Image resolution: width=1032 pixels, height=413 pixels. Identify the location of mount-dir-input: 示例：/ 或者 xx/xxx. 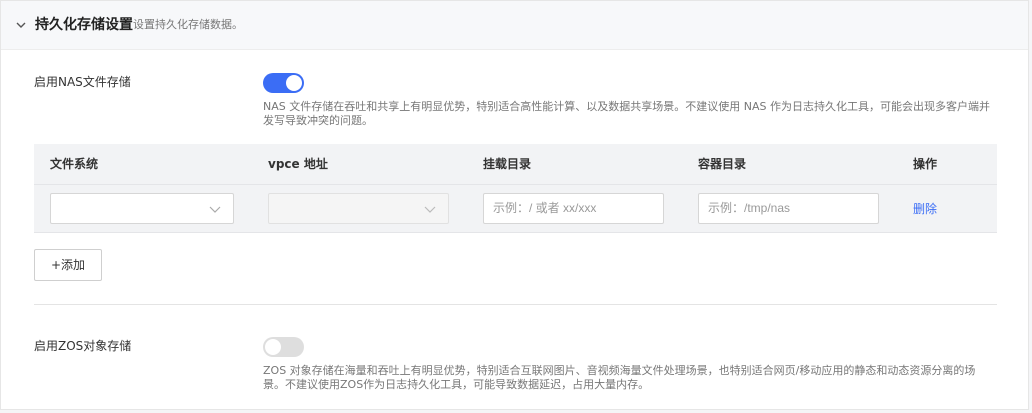
(573, 208).